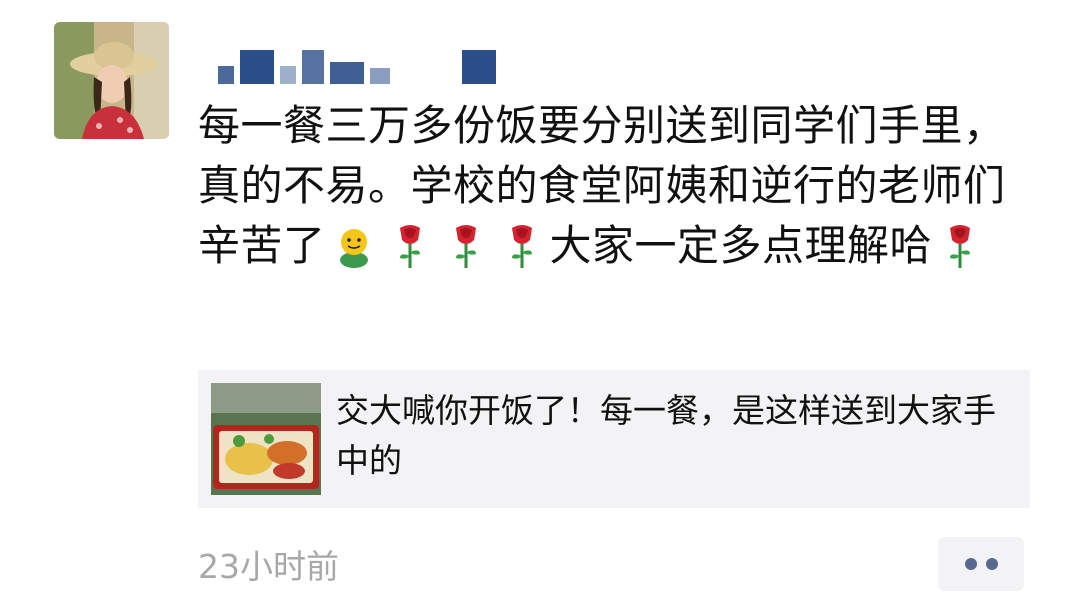 The width and height of the screenshot is (1080, 609). What do you see at coordinates (373, 61) in the screenshot?
I see `author-name` at bounding box center [373, 61].